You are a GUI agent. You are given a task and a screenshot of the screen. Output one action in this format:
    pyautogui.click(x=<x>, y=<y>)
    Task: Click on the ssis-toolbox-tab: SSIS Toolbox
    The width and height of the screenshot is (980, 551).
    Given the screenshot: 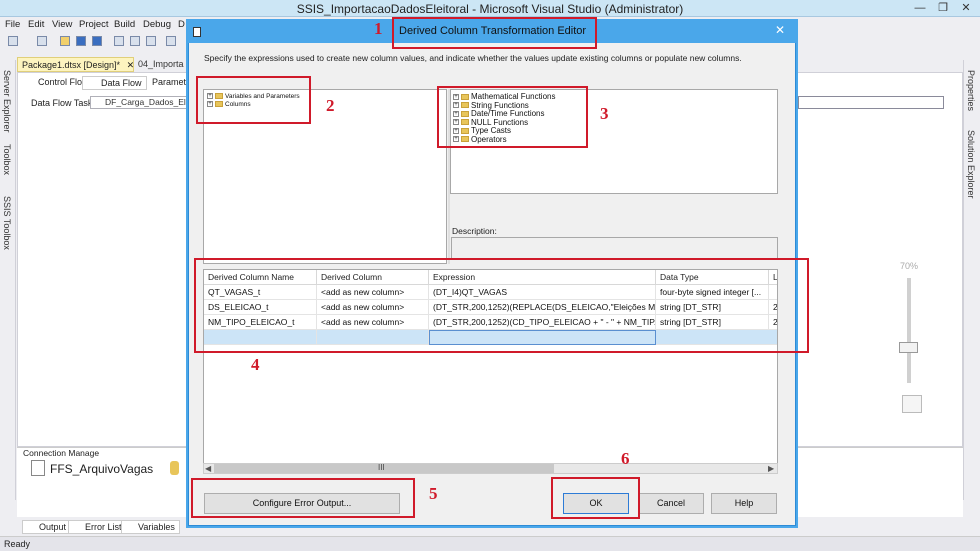 What is the action you would take?
    pyautogui.click(x=7, y=223)
    